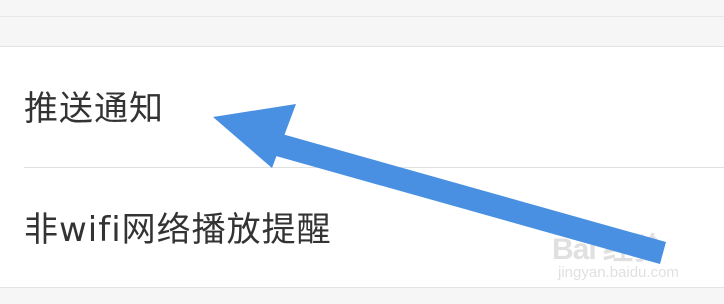  Describe the element at coordinates (618, 272) in the screenshot. I see `watermark-domain: jingyan.baidu.com` at that location.